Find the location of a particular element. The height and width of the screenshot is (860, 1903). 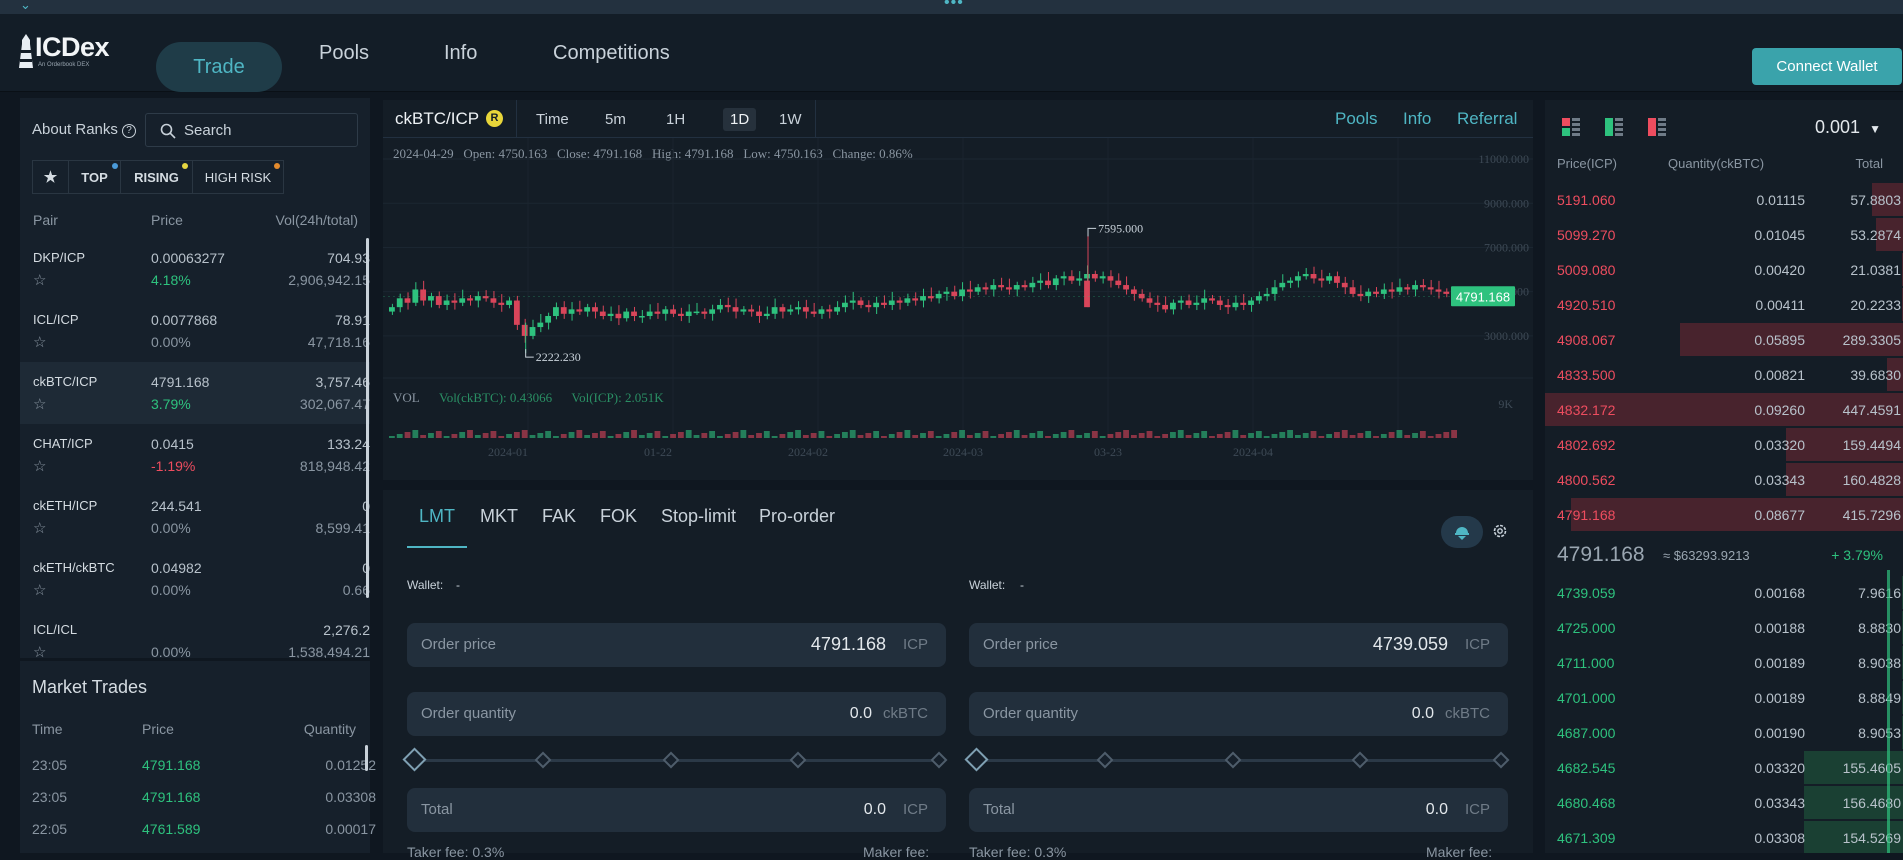

bid-row: 4711.000 0.00189 8.9038 is located at coordinates (1724, 662).